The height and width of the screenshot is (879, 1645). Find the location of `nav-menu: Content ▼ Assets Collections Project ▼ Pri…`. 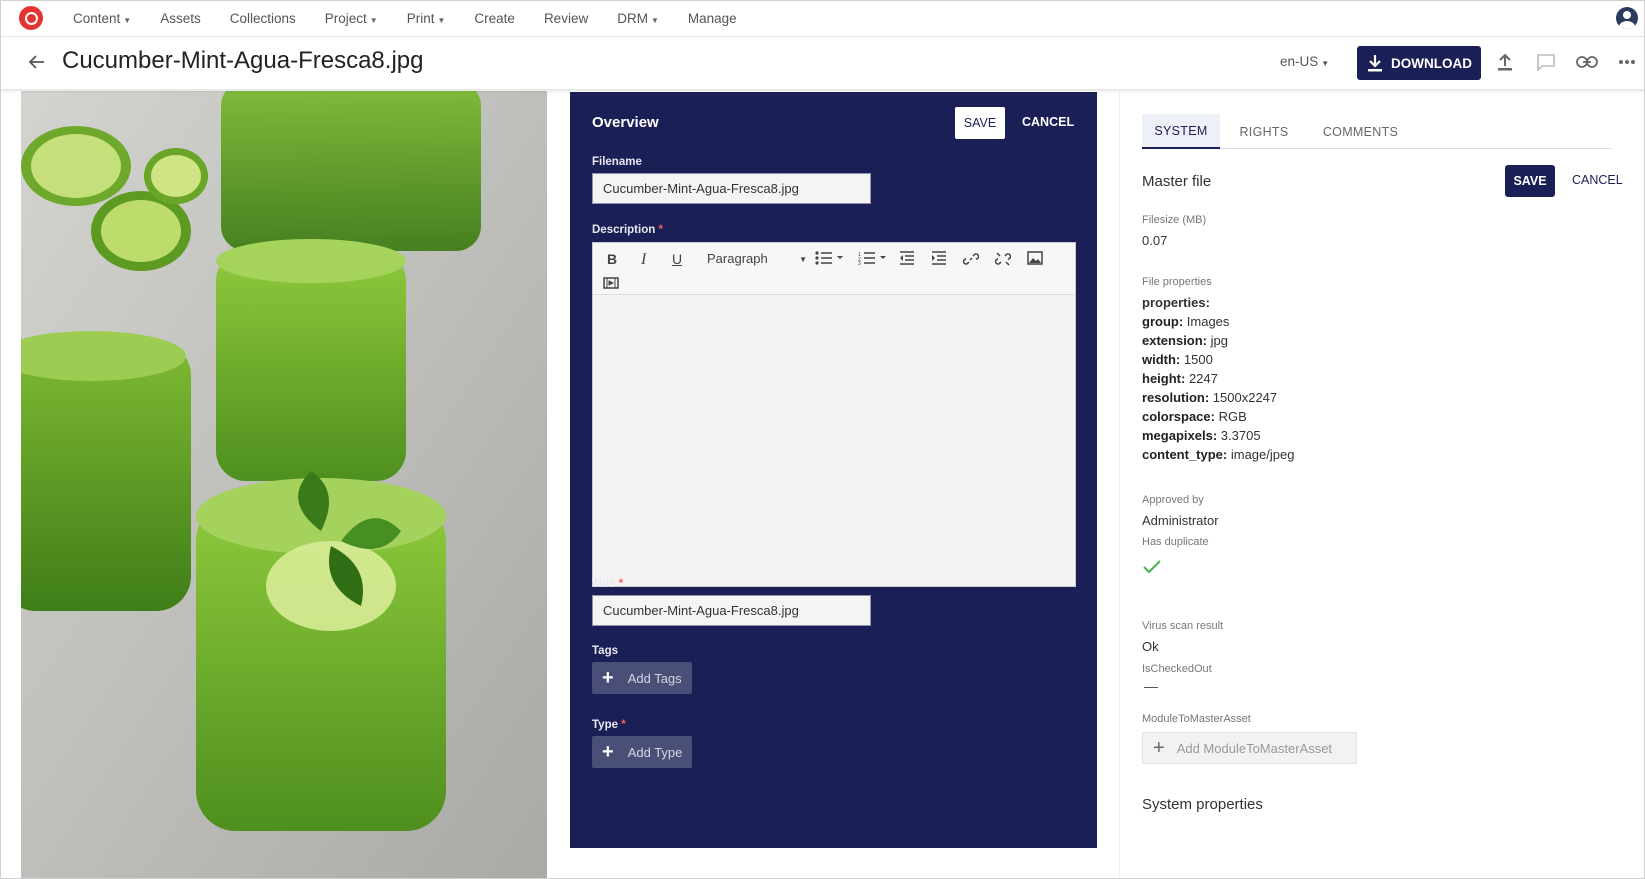

nav-menu: Content ▼ Assets Collections Project ▼ Pri… is located at coordinates (419, 18).